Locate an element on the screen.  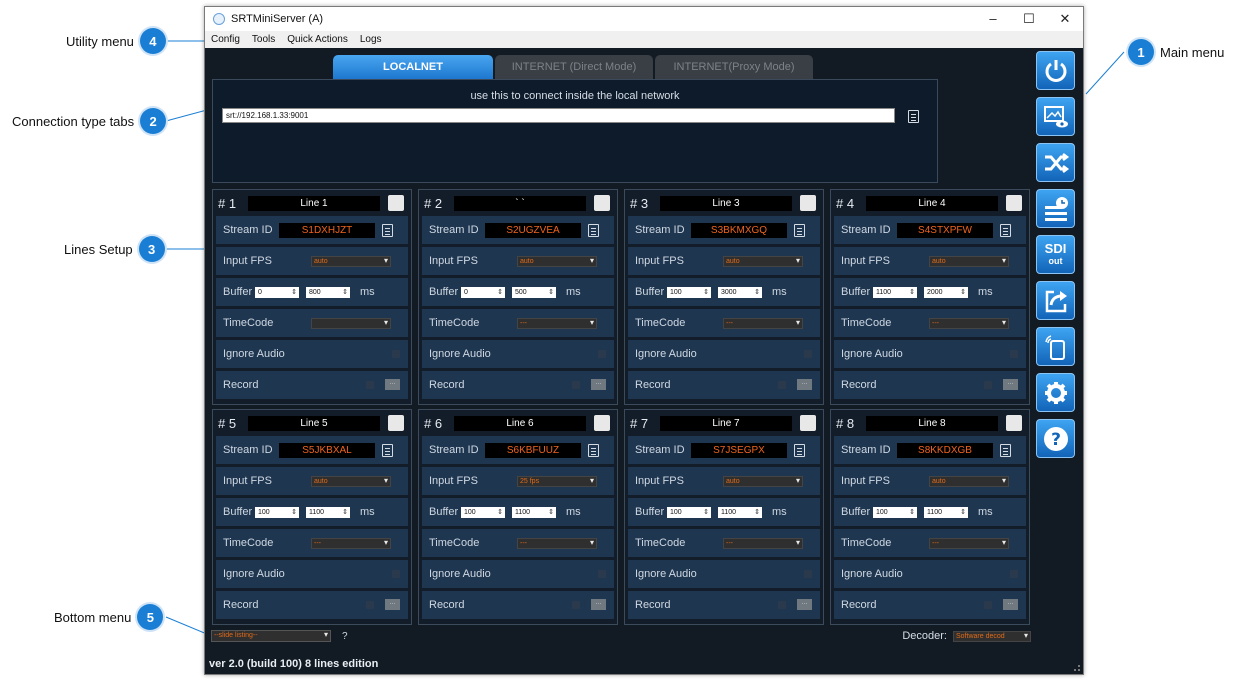
minimize-button: – is located at coordinates (993, 19).